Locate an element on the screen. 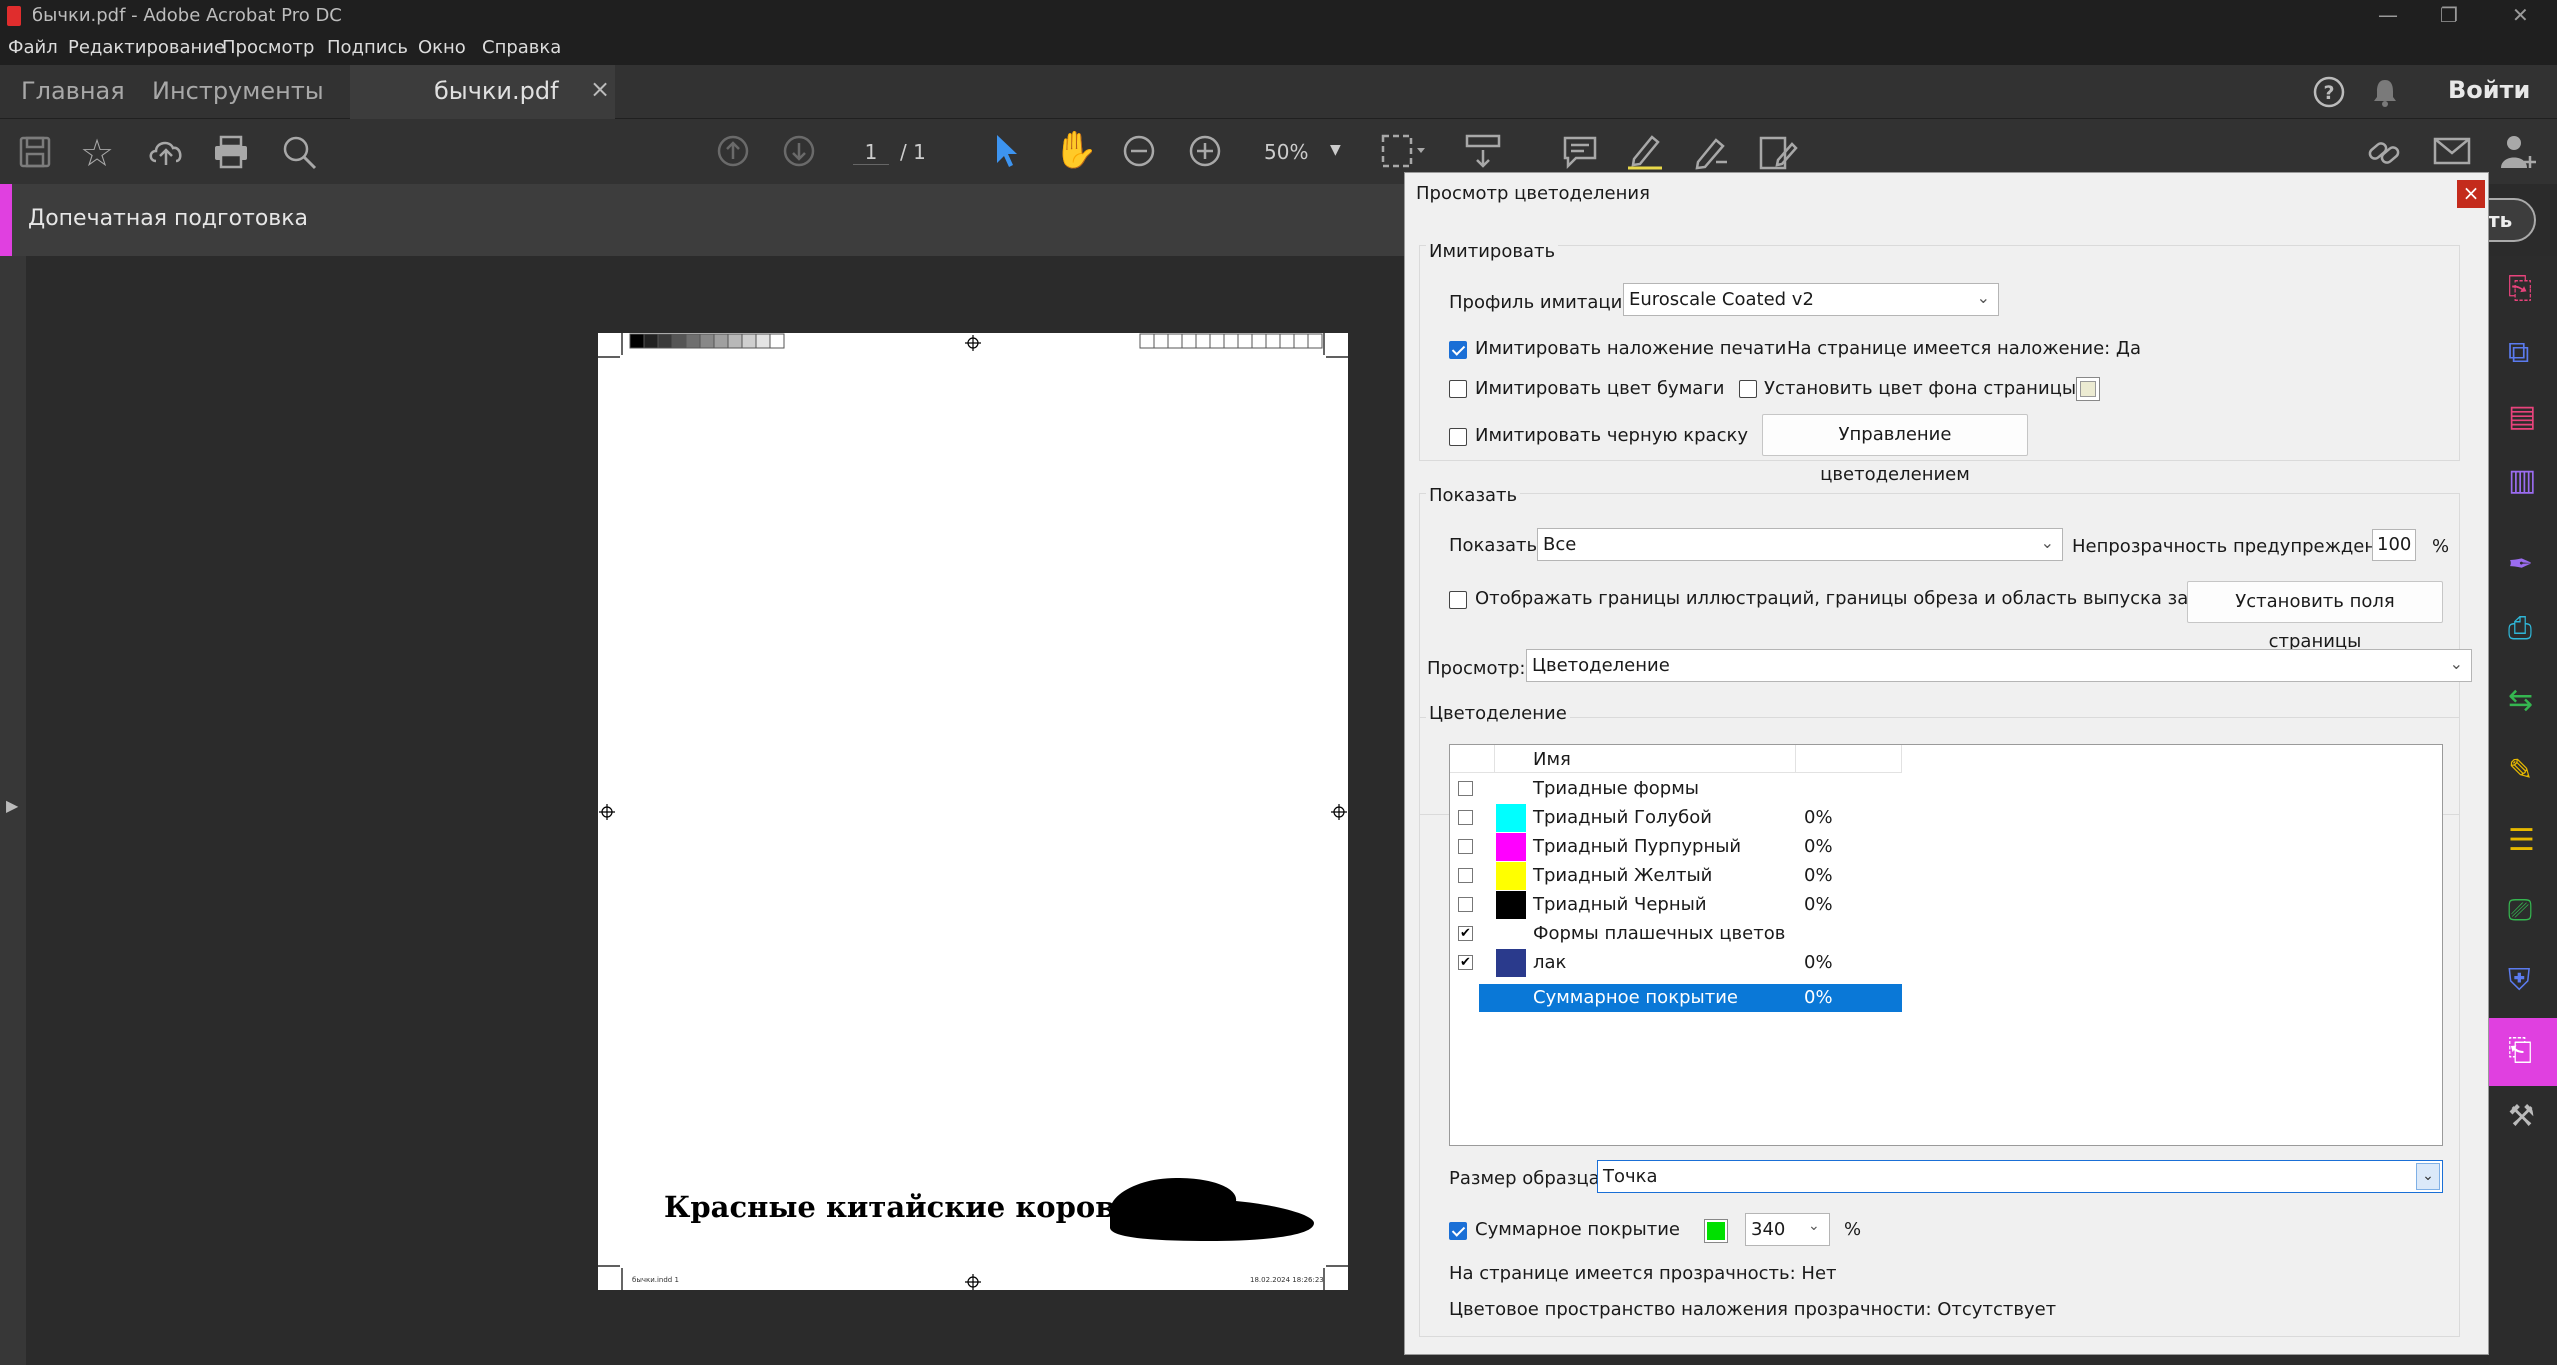 The width and height of the screenshot is (2557, 1365). table-row: Триадный Желтый 0% is located at coordinates (1676, 875).